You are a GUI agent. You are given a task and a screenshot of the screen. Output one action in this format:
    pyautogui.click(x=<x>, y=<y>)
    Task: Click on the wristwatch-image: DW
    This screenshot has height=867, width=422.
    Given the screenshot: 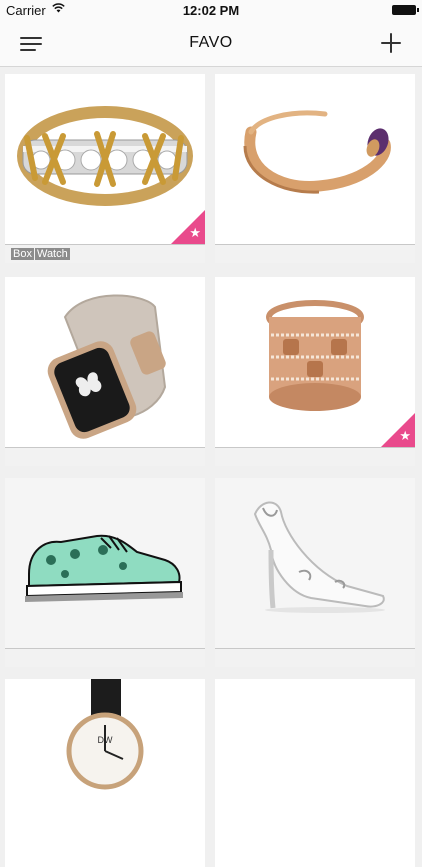 What is the action you would take?
    pyautogui.click(x=105, y=764)
    